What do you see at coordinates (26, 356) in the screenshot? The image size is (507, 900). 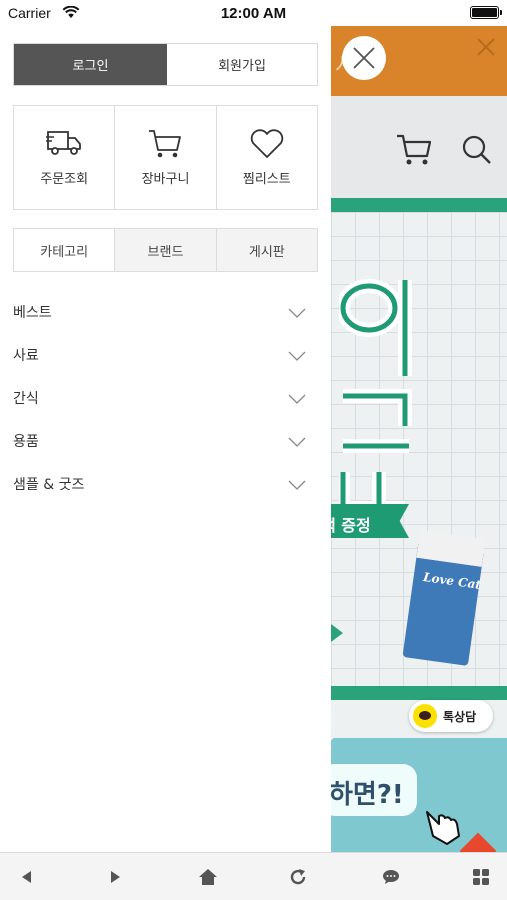 I see `category-label: 사료` at bounding box center [26, 356].